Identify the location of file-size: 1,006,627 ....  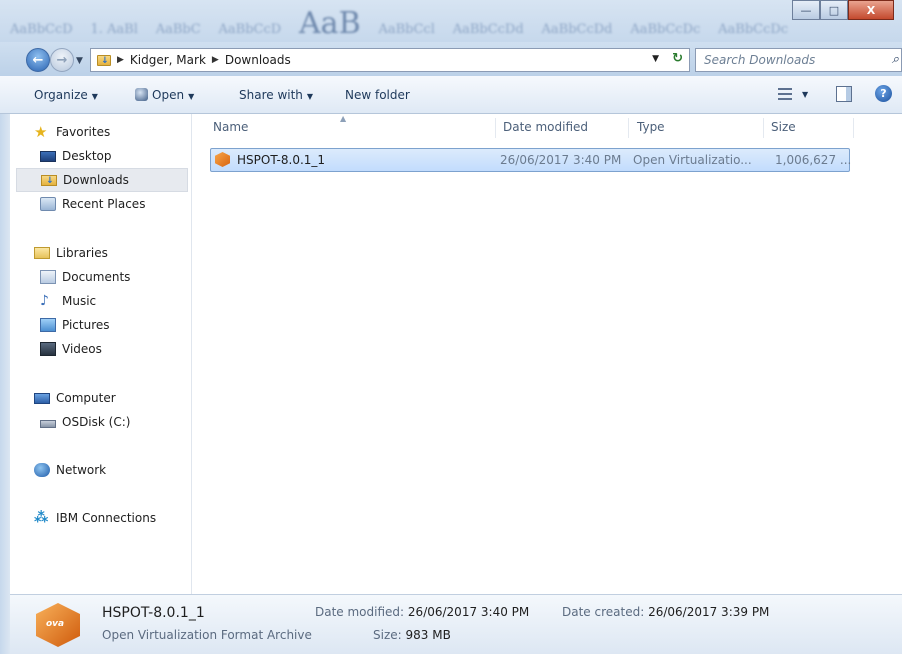
(813, 160).